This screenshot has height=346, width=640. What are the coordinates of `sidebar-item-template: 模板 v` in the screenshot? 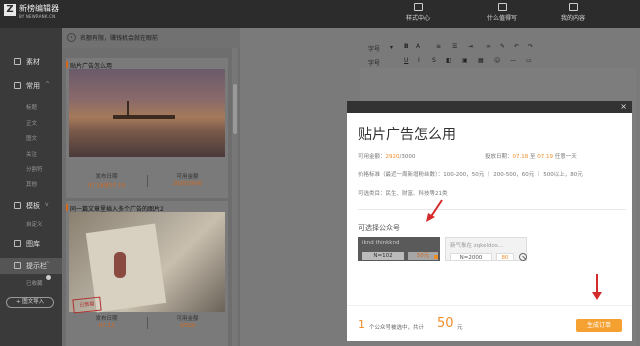 It's located at (31, 206).